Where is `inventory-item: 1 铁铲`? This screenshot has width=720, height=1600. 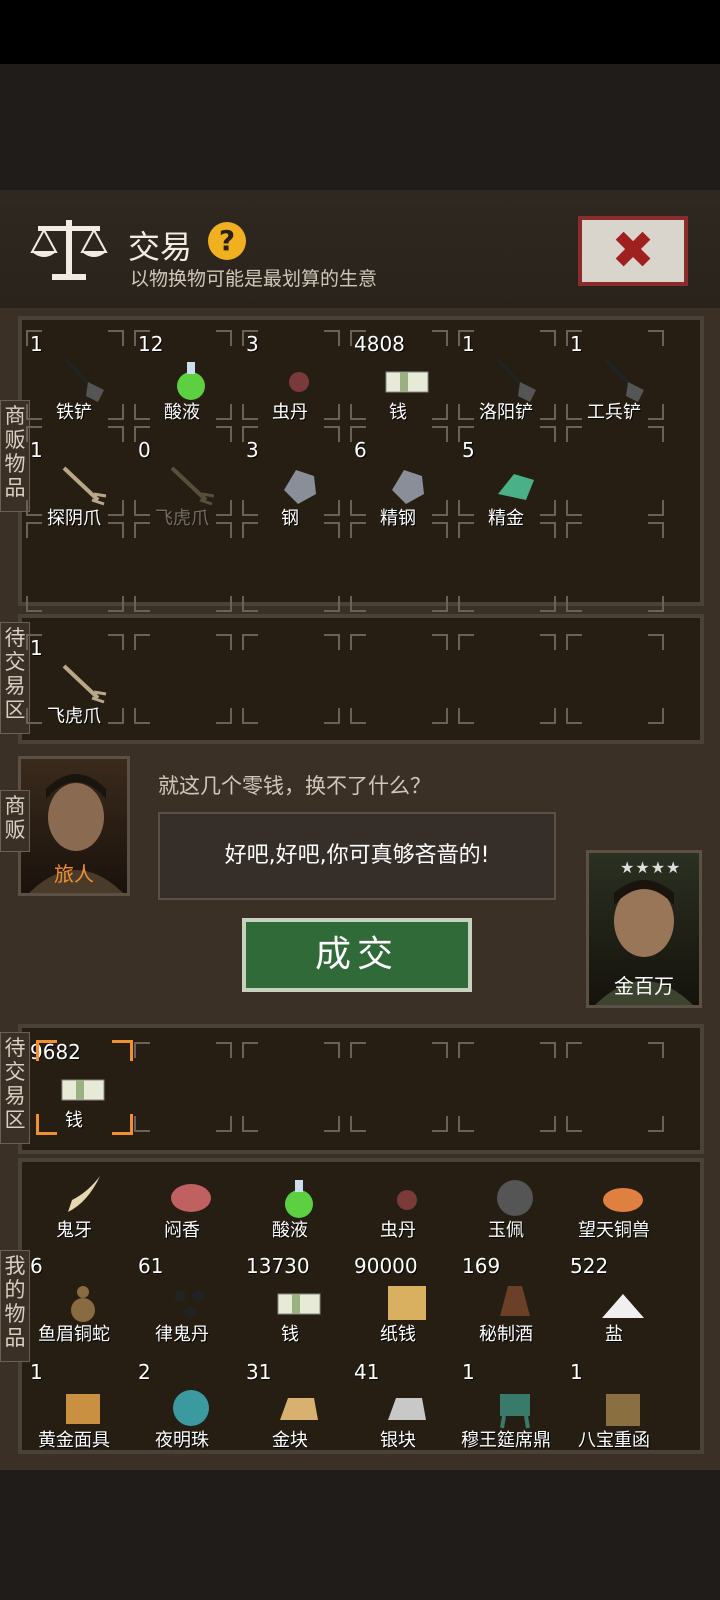
inventory-item: 1 铁铲 is located at coordinates (74, 382).